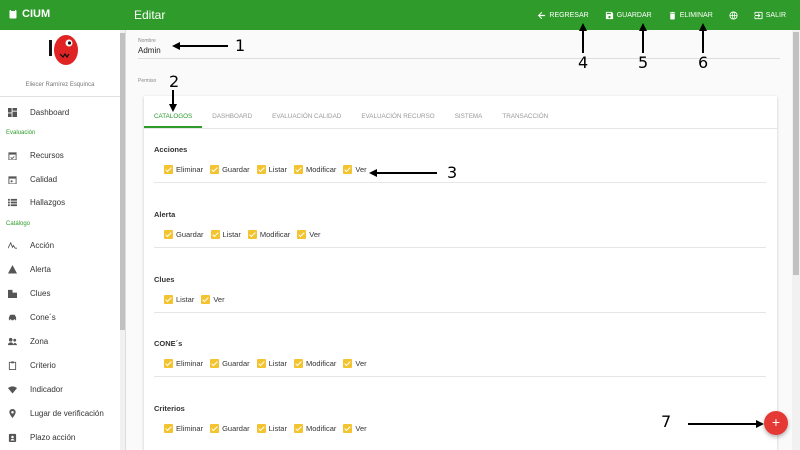 The width and height of the screenshot is (800, 450). Describe the element at coordinates (12, 202) in the screenshot. I see `list-icon` at that location.